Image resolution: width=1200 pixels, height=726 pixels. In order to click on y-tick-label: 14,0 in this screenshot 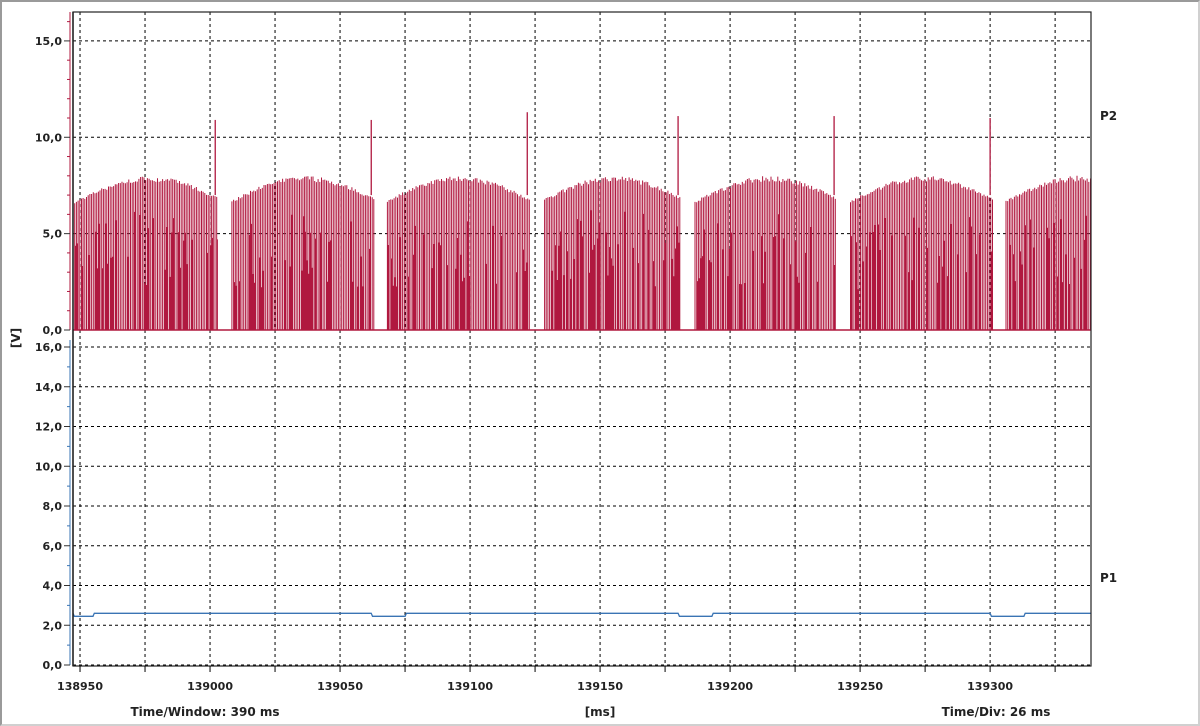, I will do `click(48, 387)`.